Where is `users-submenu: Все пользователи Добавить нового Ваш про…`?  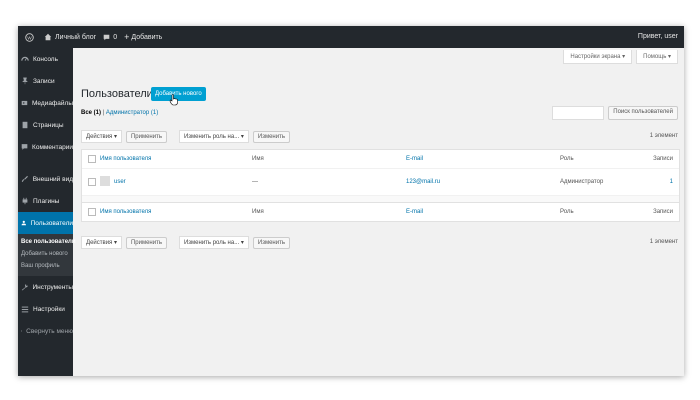 users-submenu: Все пользователи Добавить нового Ваш про… is located at coordinates (47, 255).